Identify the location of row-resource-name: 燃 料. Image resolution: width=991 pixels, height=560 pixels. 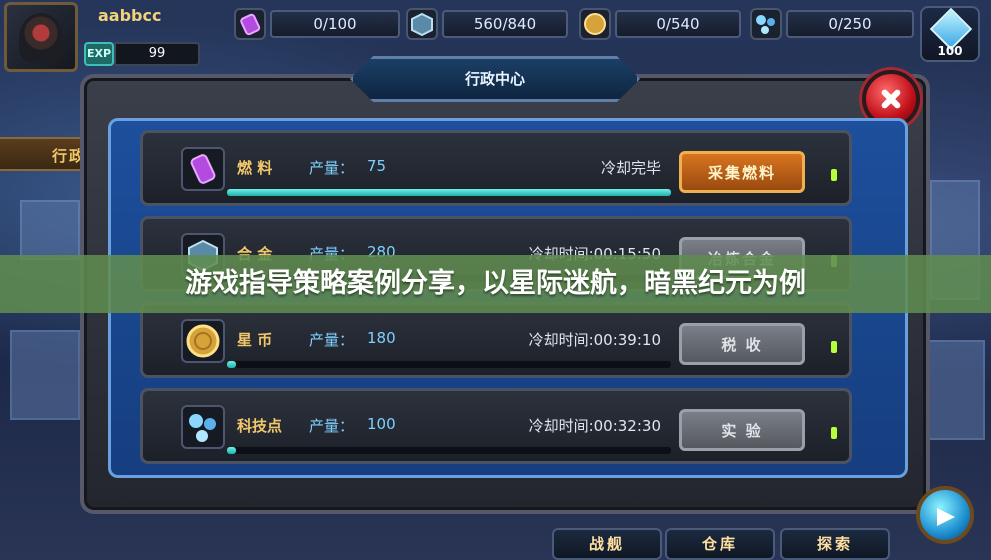
(255, 168).